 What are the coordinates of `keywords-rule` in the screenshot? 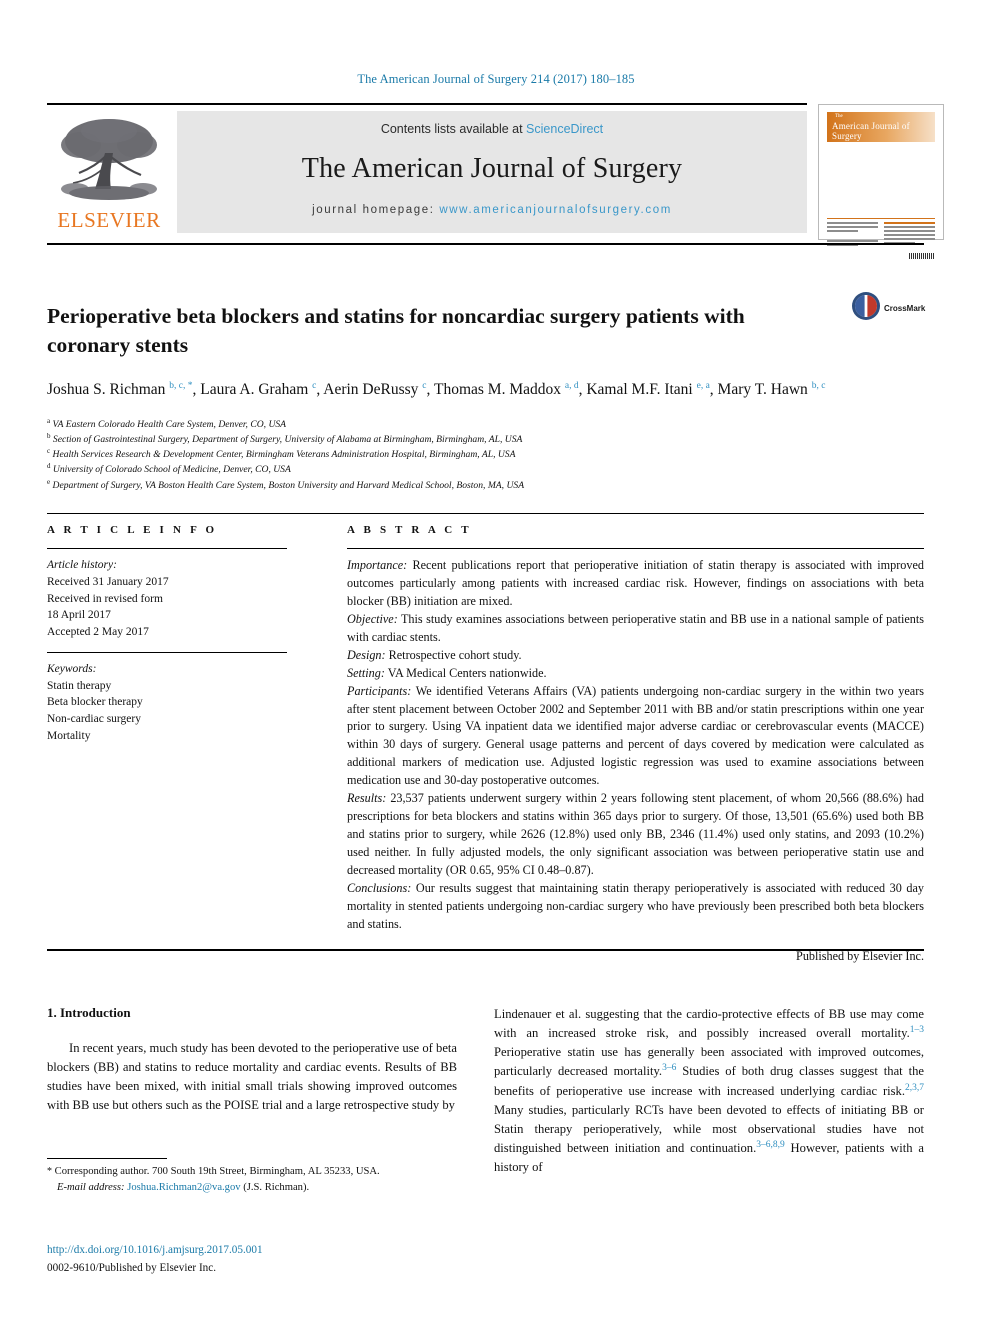 It's located at (167, 652).